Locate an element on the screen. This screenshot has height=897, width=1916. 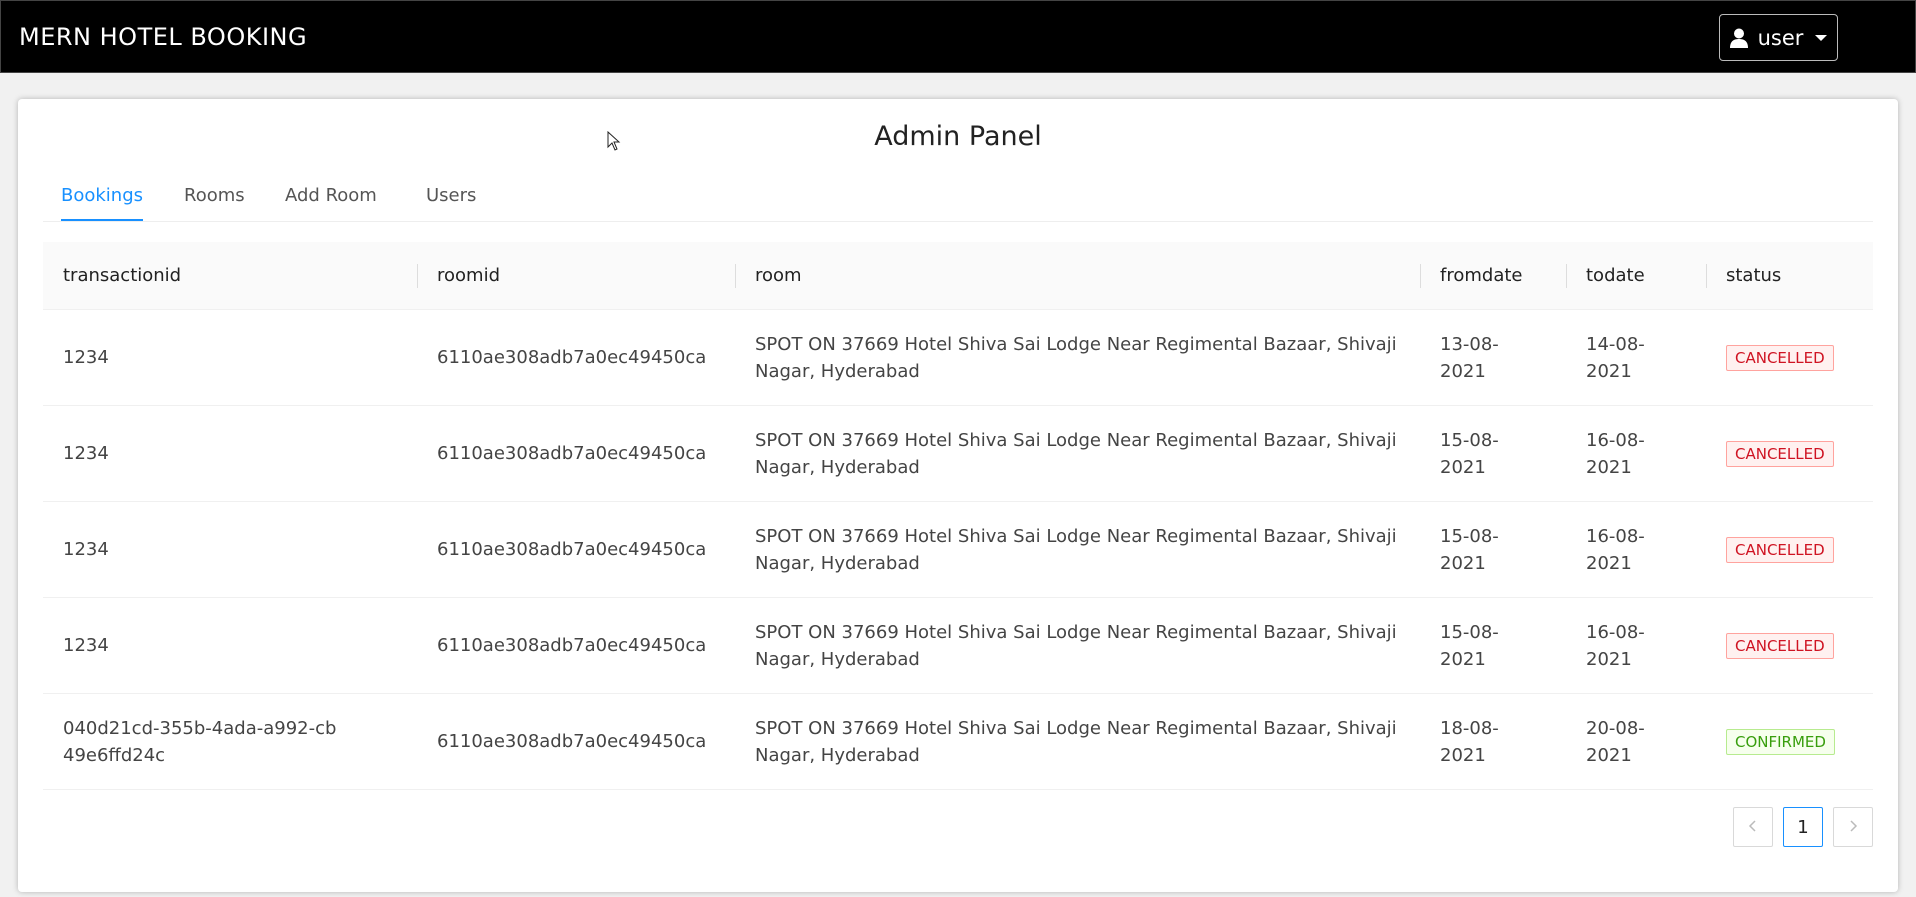
column-header-status: status is located at coordinates (1754, 275).